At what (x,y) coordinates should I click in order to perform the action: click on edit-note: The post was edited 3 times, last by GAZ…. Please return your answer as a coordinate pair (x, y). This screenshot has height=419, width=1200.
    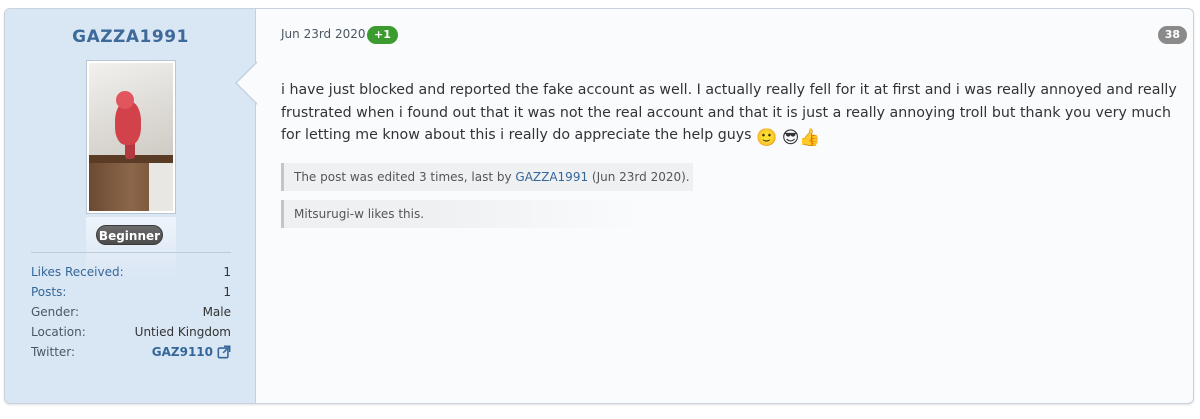
    Looking at the image, I should click on (487, 177).